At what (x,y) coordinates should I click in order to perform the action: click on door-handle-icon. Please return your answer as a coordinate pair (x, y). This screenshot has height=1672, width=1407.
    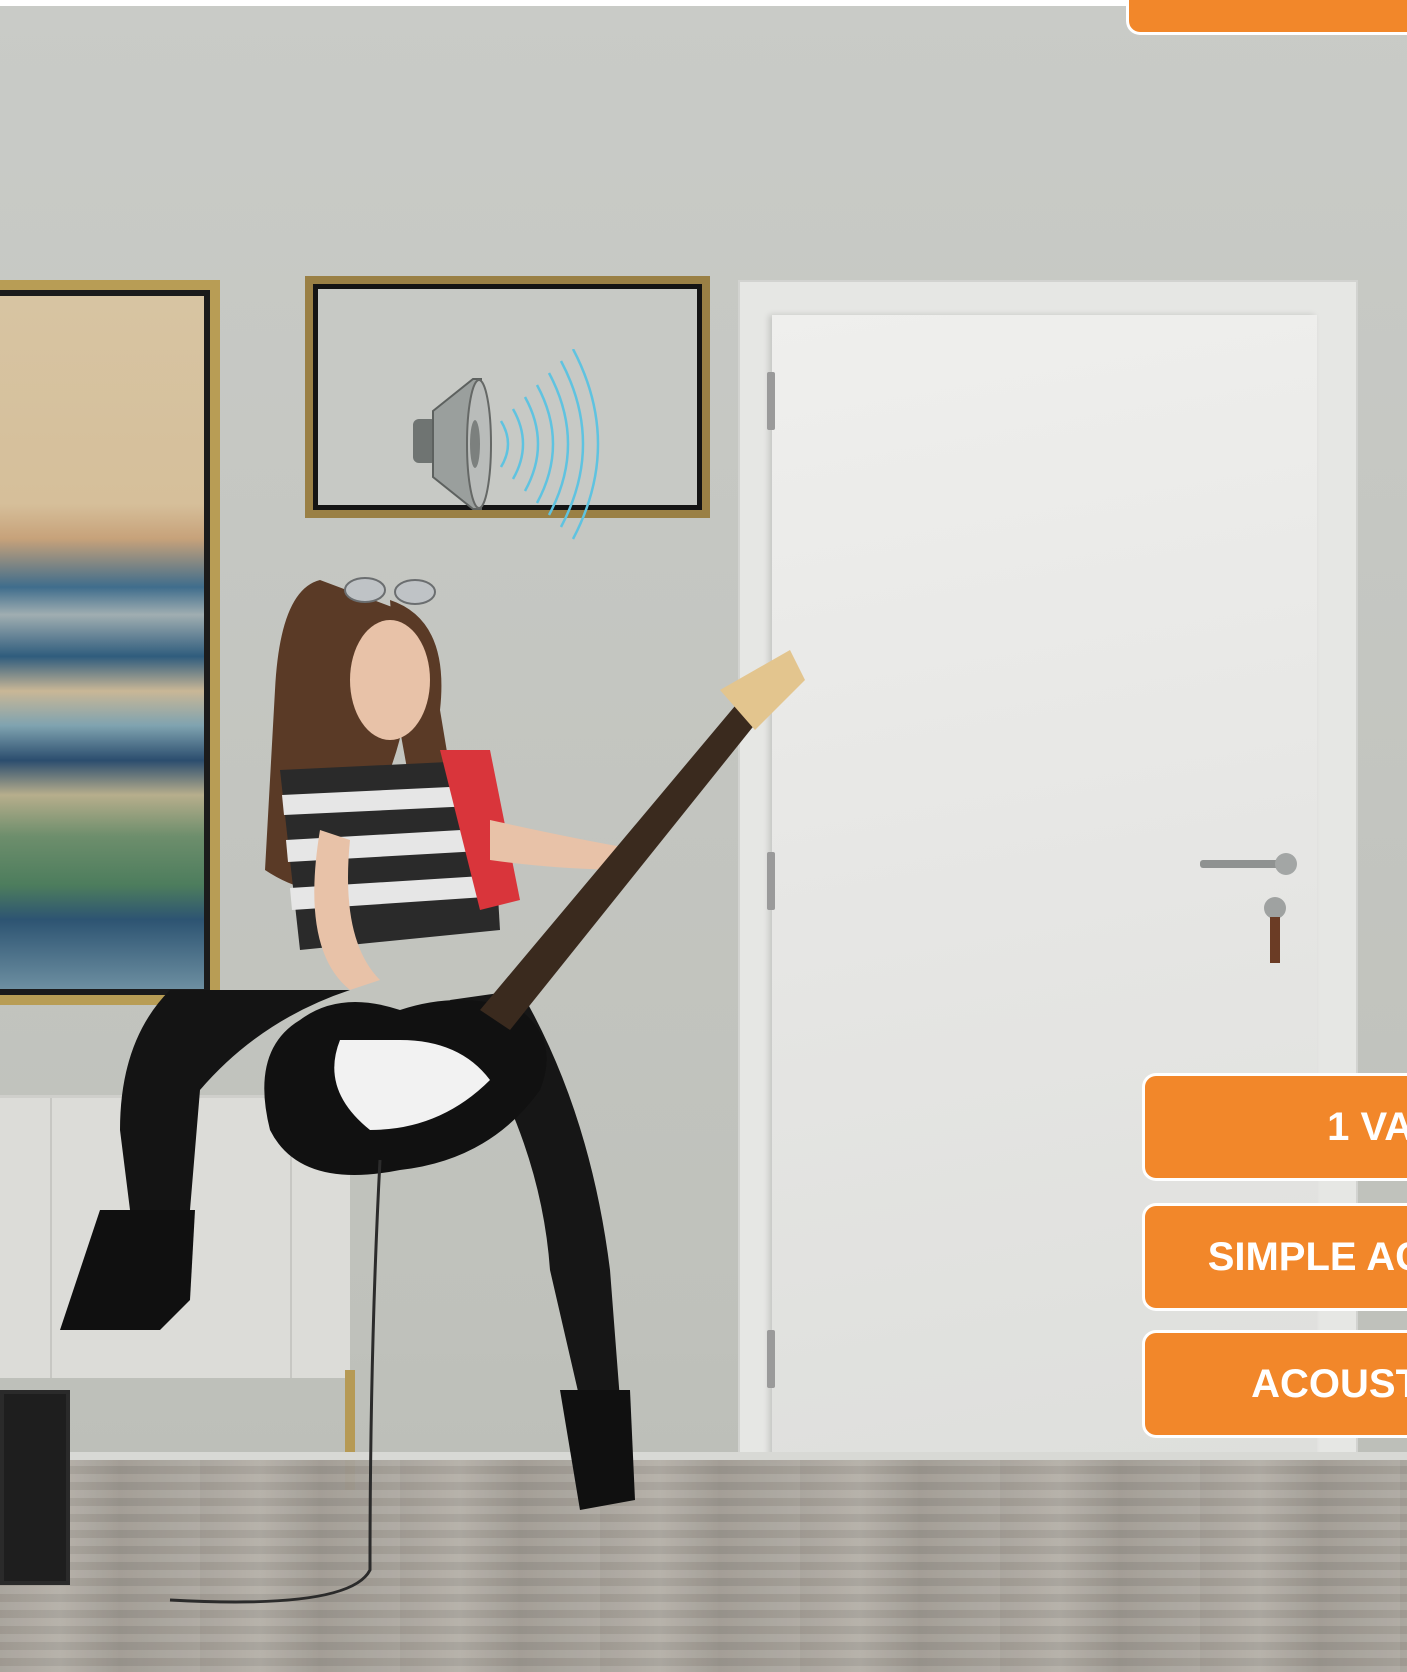
    Looking at the image, I should click on (1248, 864).